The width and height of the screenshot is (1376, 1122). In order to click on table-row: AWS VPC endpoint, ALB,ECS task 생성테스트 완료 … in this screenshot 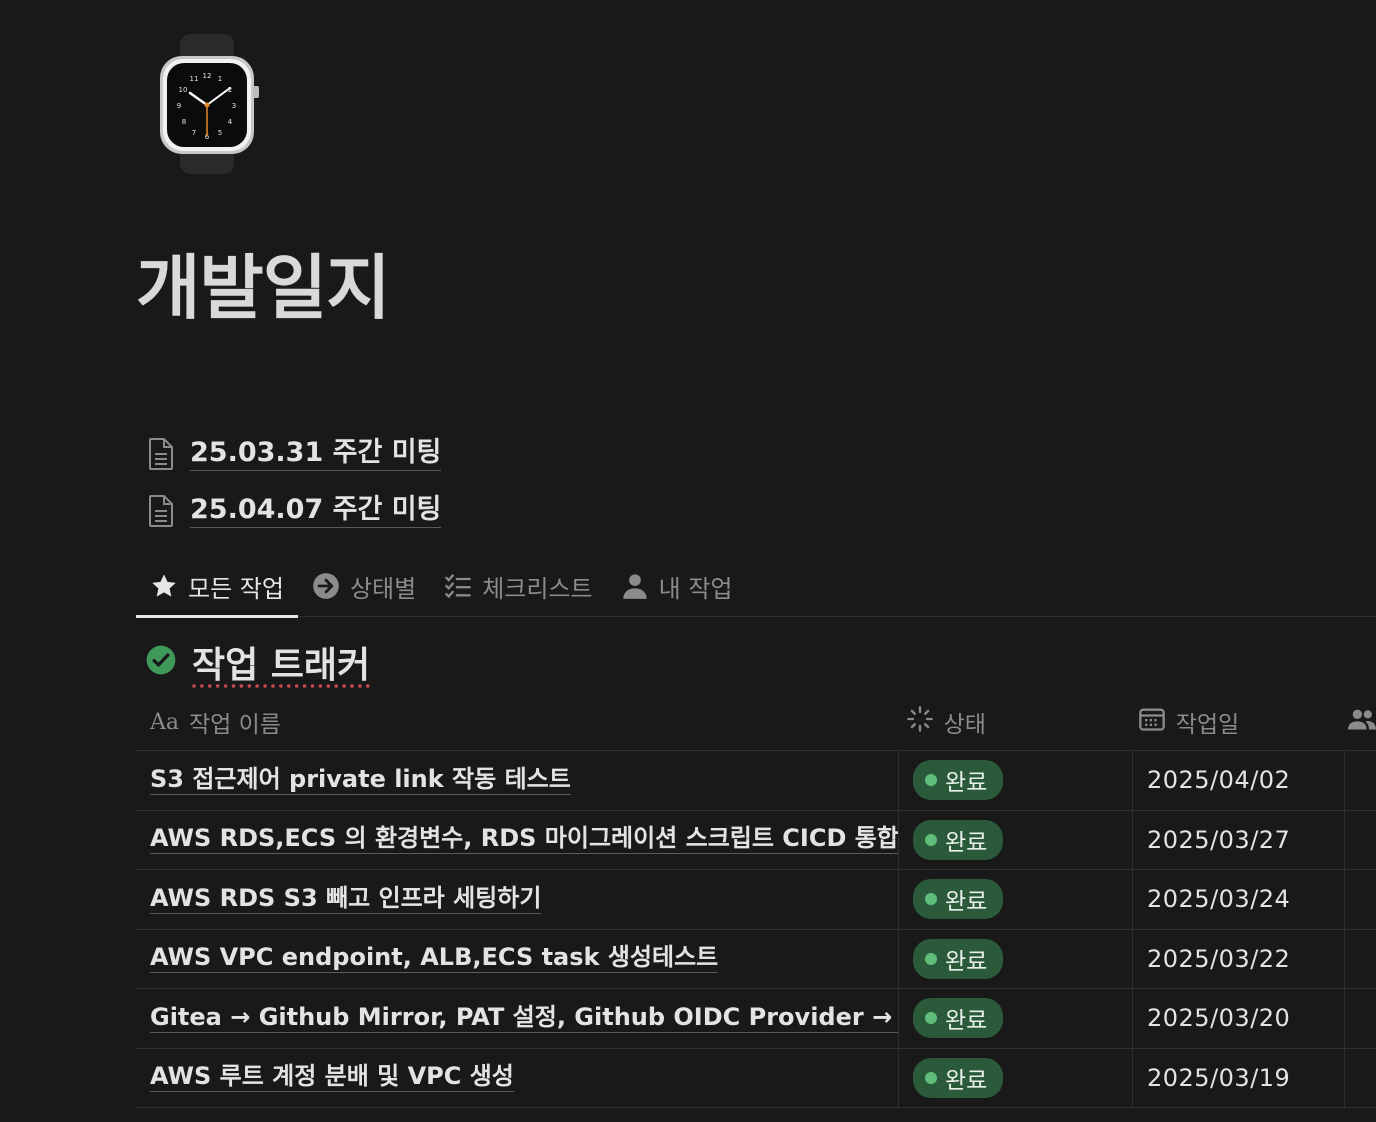, I will do `click(756, 959)`.